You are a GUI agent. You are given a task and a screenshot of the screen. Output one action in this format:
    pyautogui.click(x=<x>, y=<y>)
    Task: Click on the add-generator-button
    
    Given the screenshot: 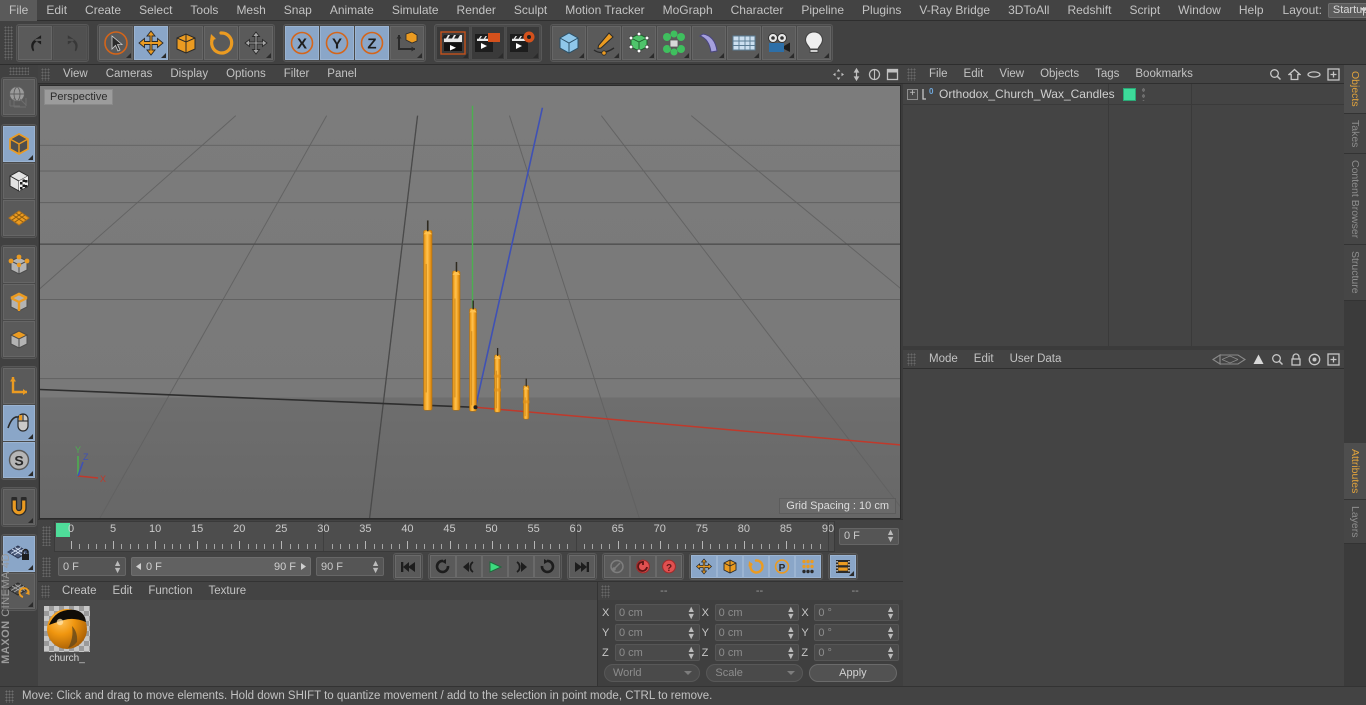 What is the action you would take?
    pyautogui.click(x=639, y=42)
    